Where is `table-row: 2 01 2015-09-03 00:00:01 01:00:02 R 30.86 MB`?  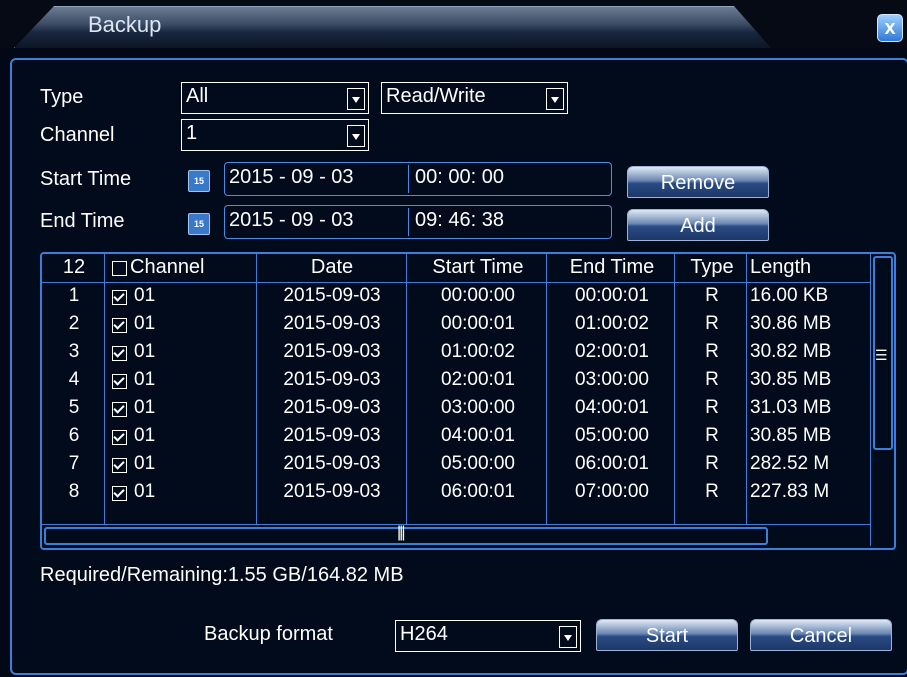 table-row: 2 01 2015-09-03 00:00:01 01:00:02 R 30.86 MB is located at coordinates (456, 325).